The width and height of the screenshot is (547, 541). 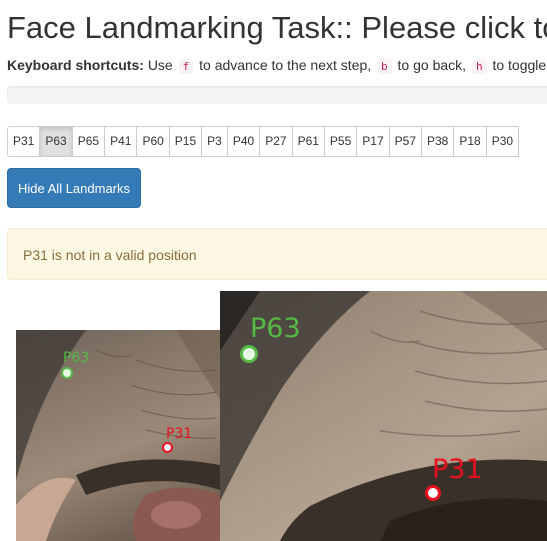 I want to click on shortcuts-use: Use, so click(x=160, y=65).